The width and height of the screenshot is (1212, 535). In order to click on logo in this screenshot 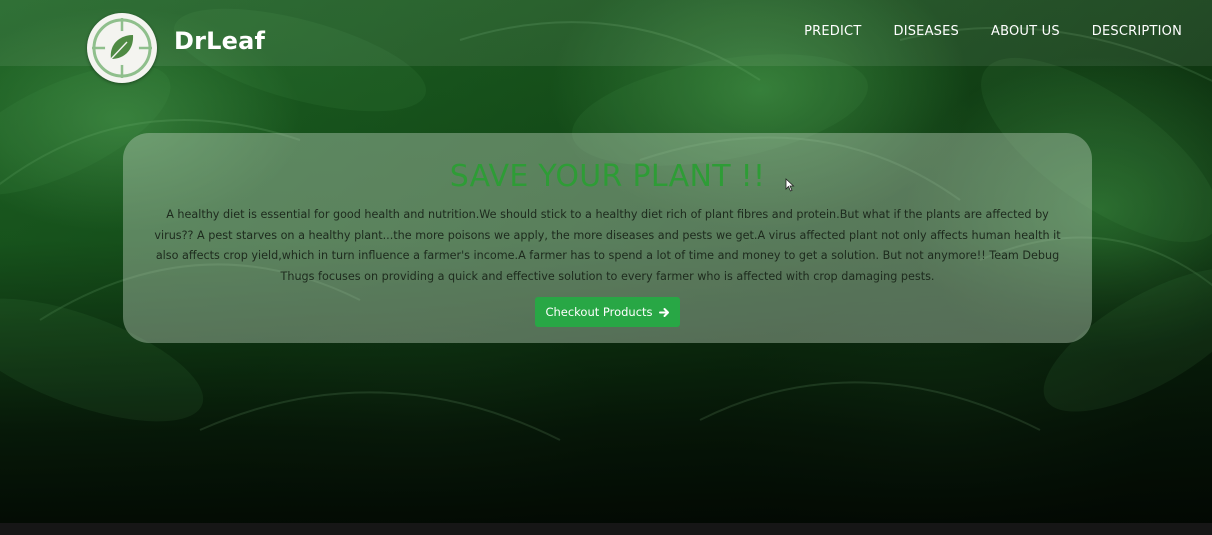, I will do `click(122, 48)`.